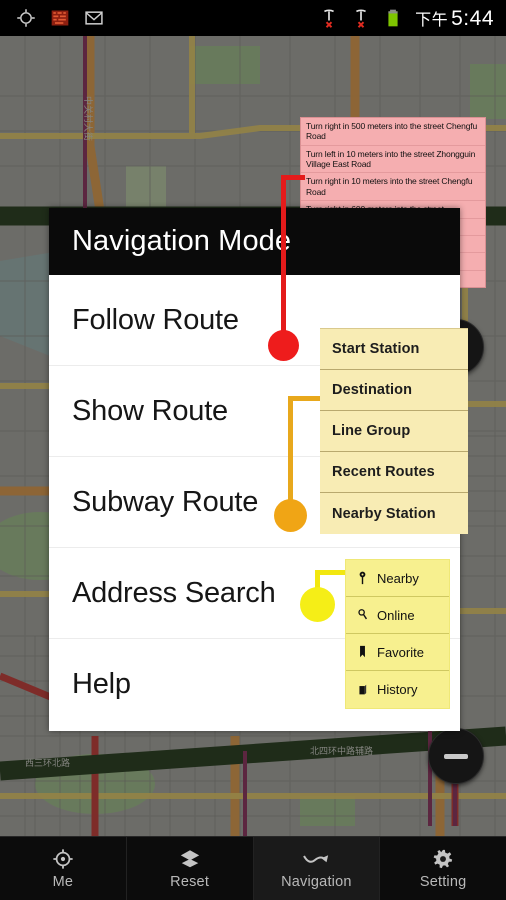 The width and height of the screenshot is (506, 900). I want to click on address-submenu-label: Favorite, so click(400, 652).